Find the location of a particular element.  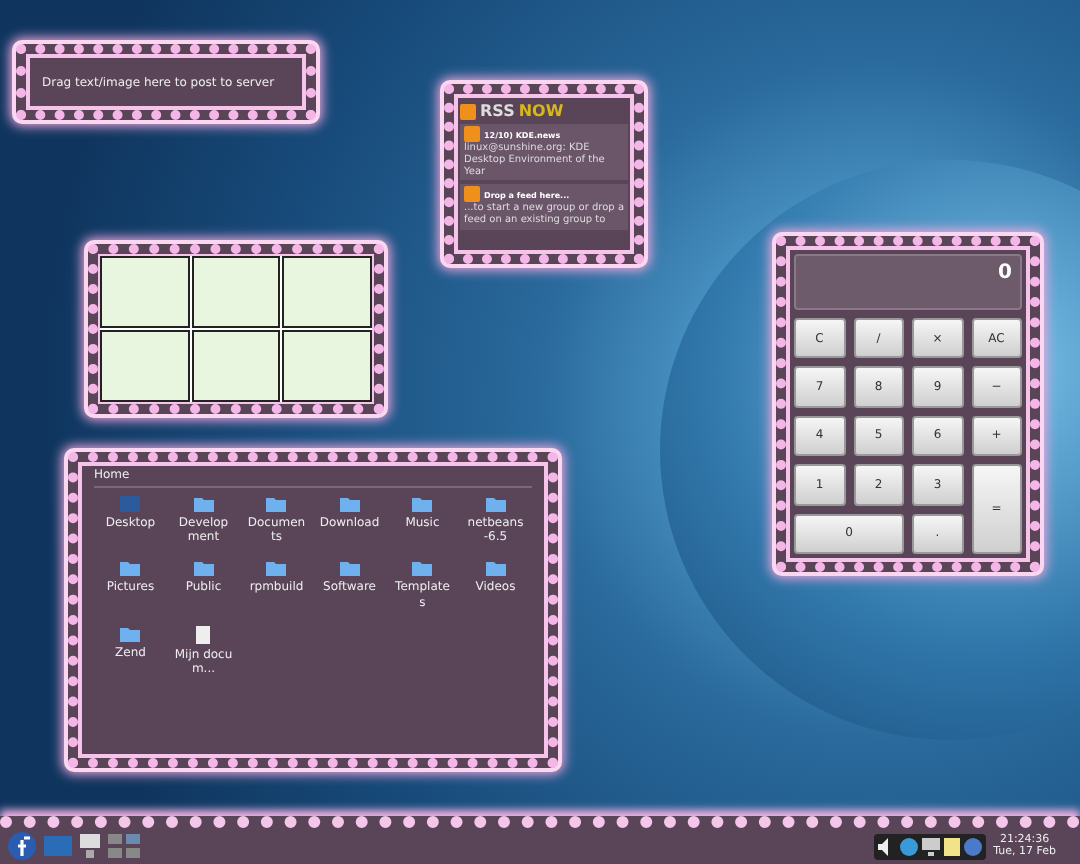

network-icon is located at coordinates (930, 846).